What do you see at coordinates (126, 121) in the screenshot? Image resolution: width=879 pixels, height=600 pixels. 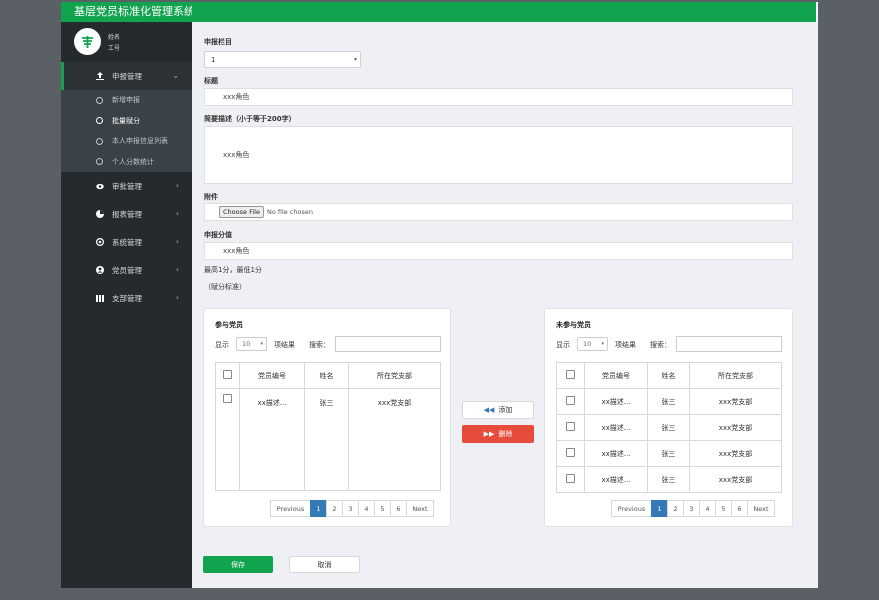 I see `sub-item-batch-score: 批量赋分` at bounding box center [126, 121].